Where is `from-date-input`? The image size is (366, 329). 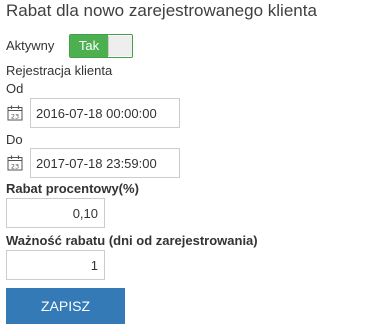 from-date-input is located at coordinates (105, 113).